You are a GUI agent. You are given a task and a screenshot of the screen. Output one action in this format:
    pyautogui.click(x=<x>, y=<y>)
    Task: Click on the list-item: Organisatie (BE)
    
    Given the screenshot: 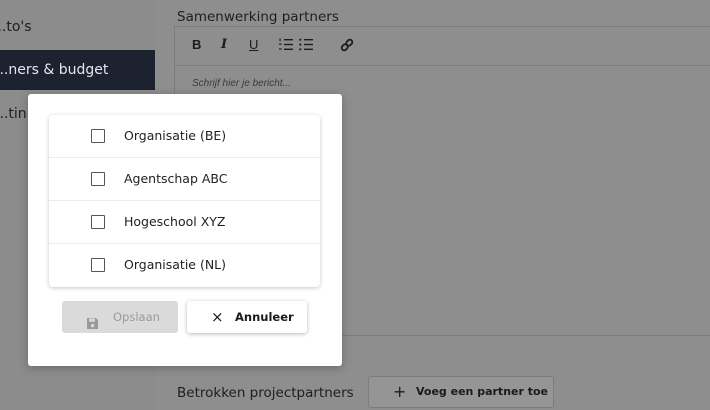 What is the action you would take?
    pyautogui.click(x=184, y=136)
    